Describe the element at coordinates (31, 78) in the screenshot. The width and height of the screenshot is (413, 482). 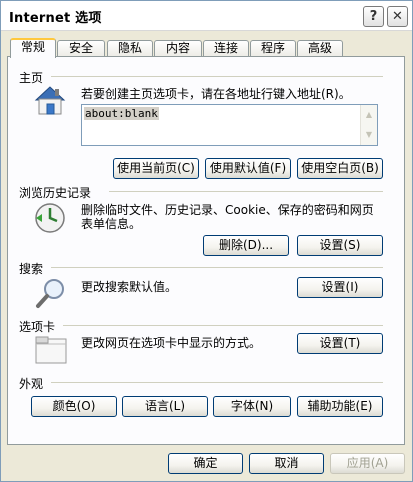
I see `home-section-title: 主页` at that location.